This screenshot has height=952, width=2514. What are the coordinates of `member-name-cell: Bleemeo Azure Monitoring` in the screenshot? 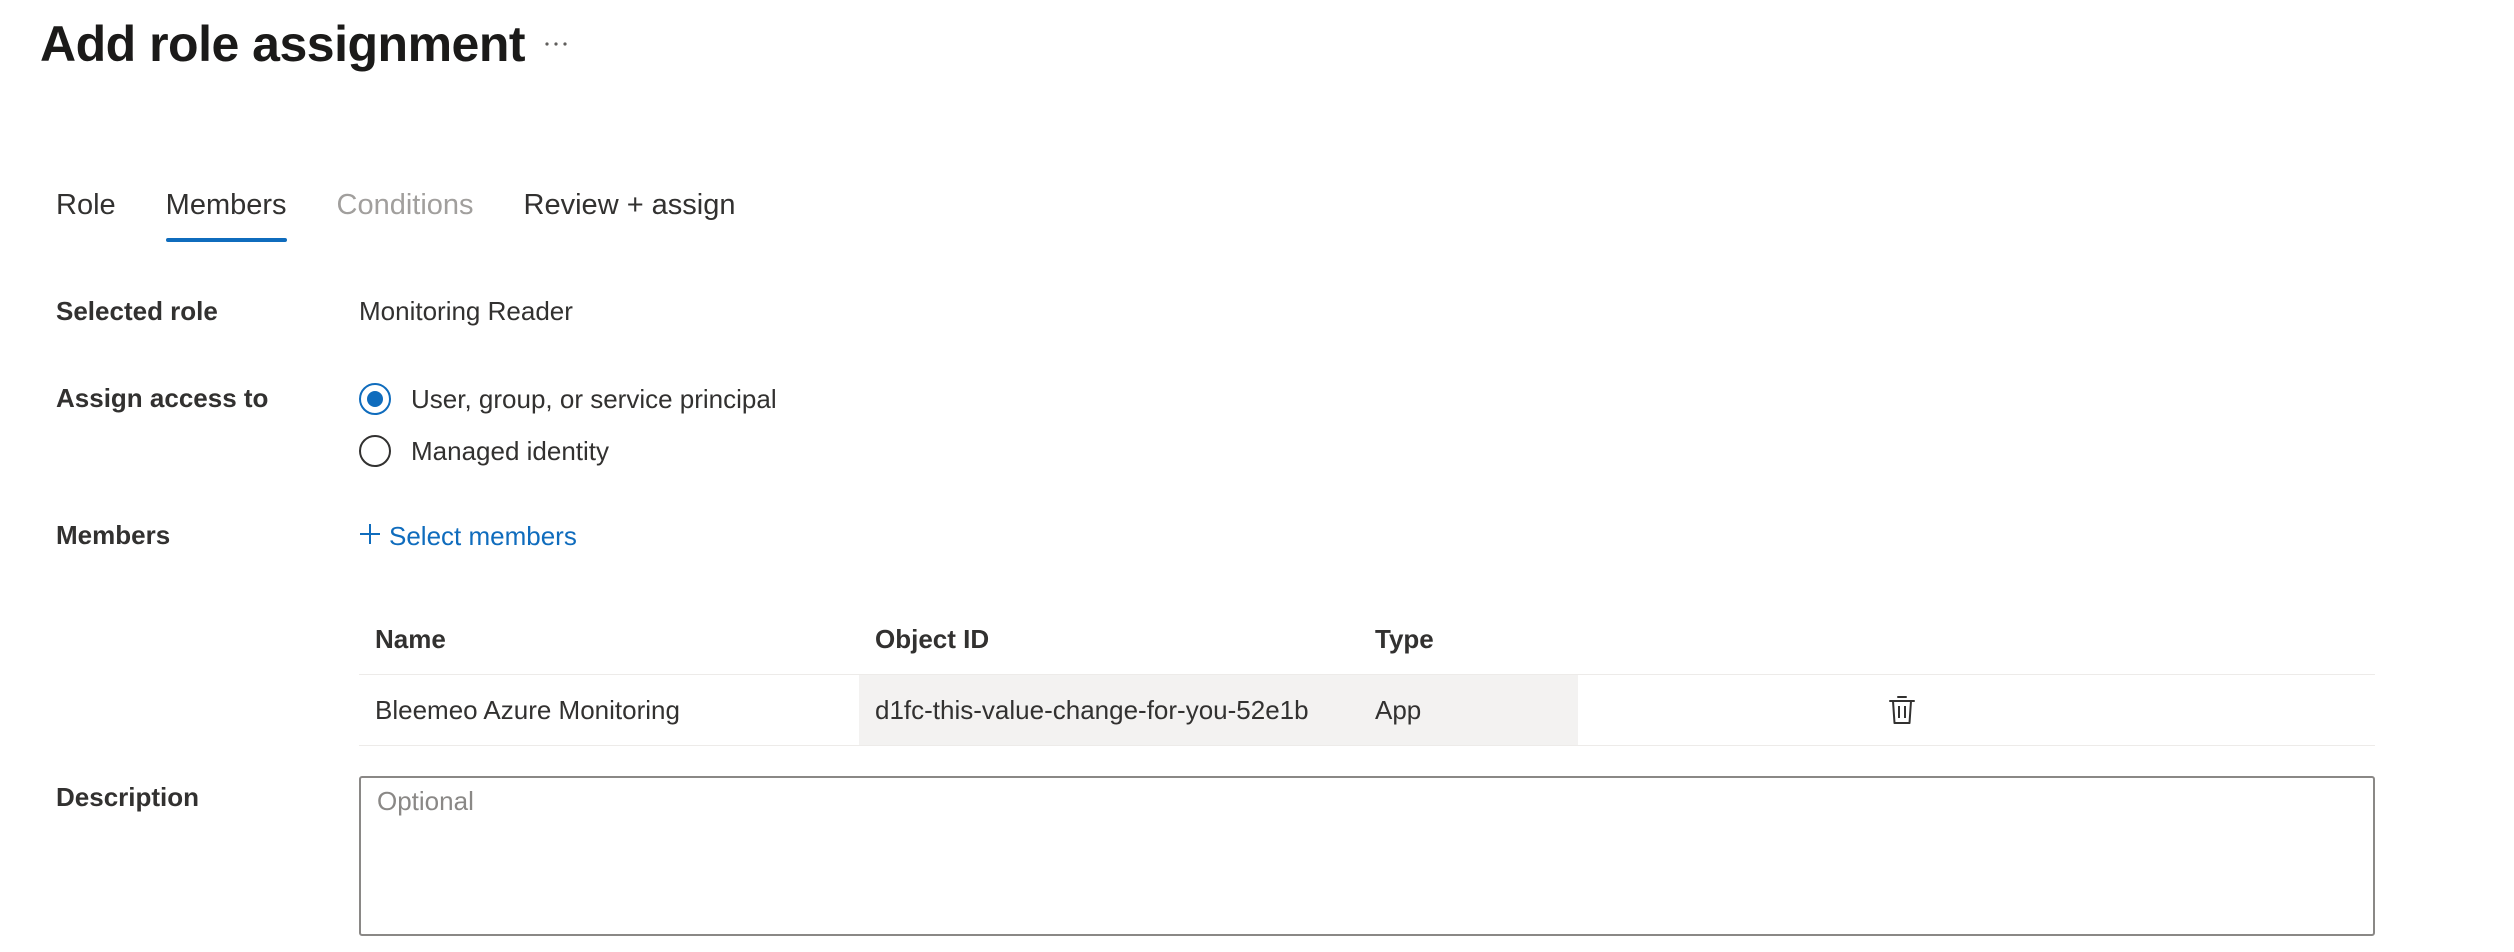 It's located at (527, 709).